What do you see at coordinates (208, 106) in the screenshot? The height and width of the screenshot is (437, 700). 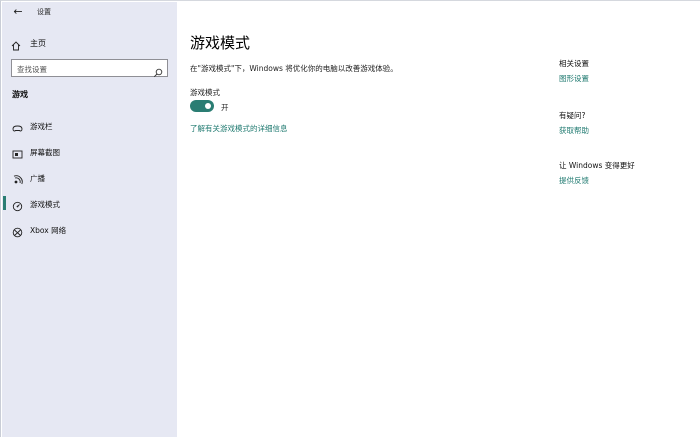 I see `toggle-knob` at bounding box center [208, 106].